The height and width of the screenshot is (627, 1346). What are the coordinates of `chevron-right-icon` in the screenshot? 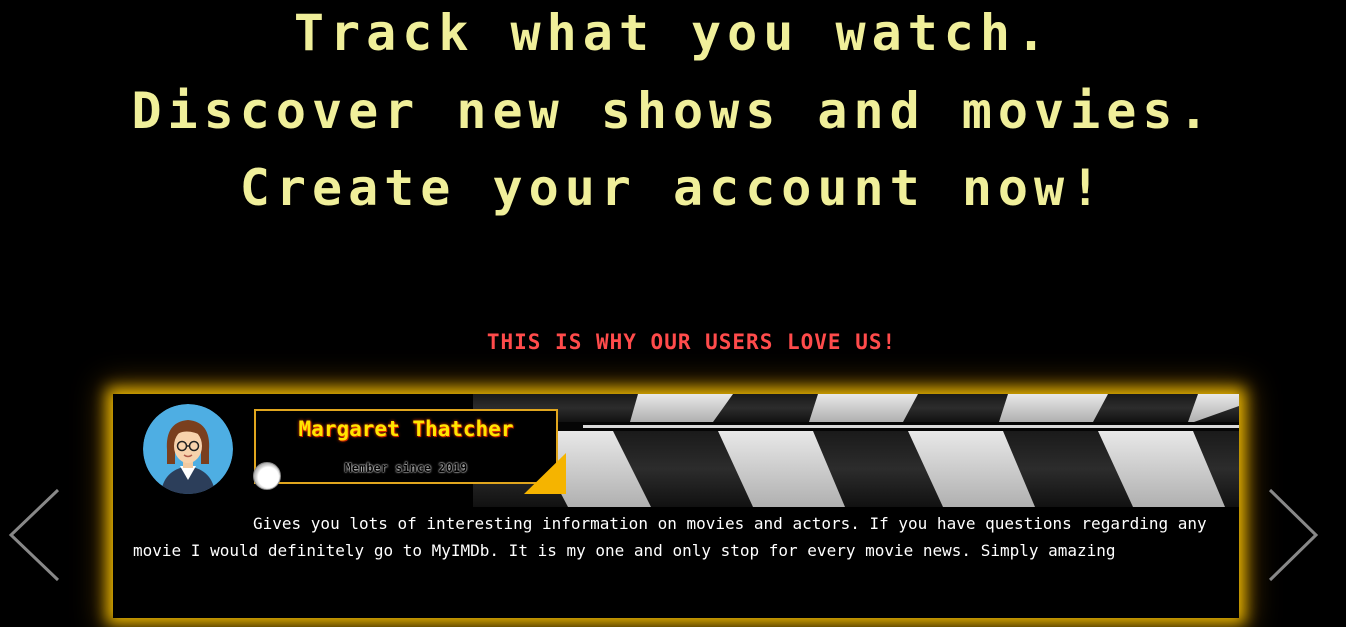 It's located at (1293, 535).